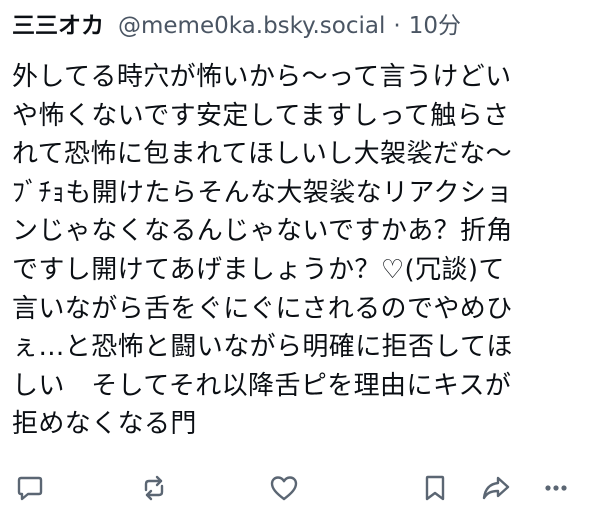 Image resolution: width=590 pixels, height=513 pixels. I want to click on author-handle: @meme0ka.bsky.social, so click(251, 26).